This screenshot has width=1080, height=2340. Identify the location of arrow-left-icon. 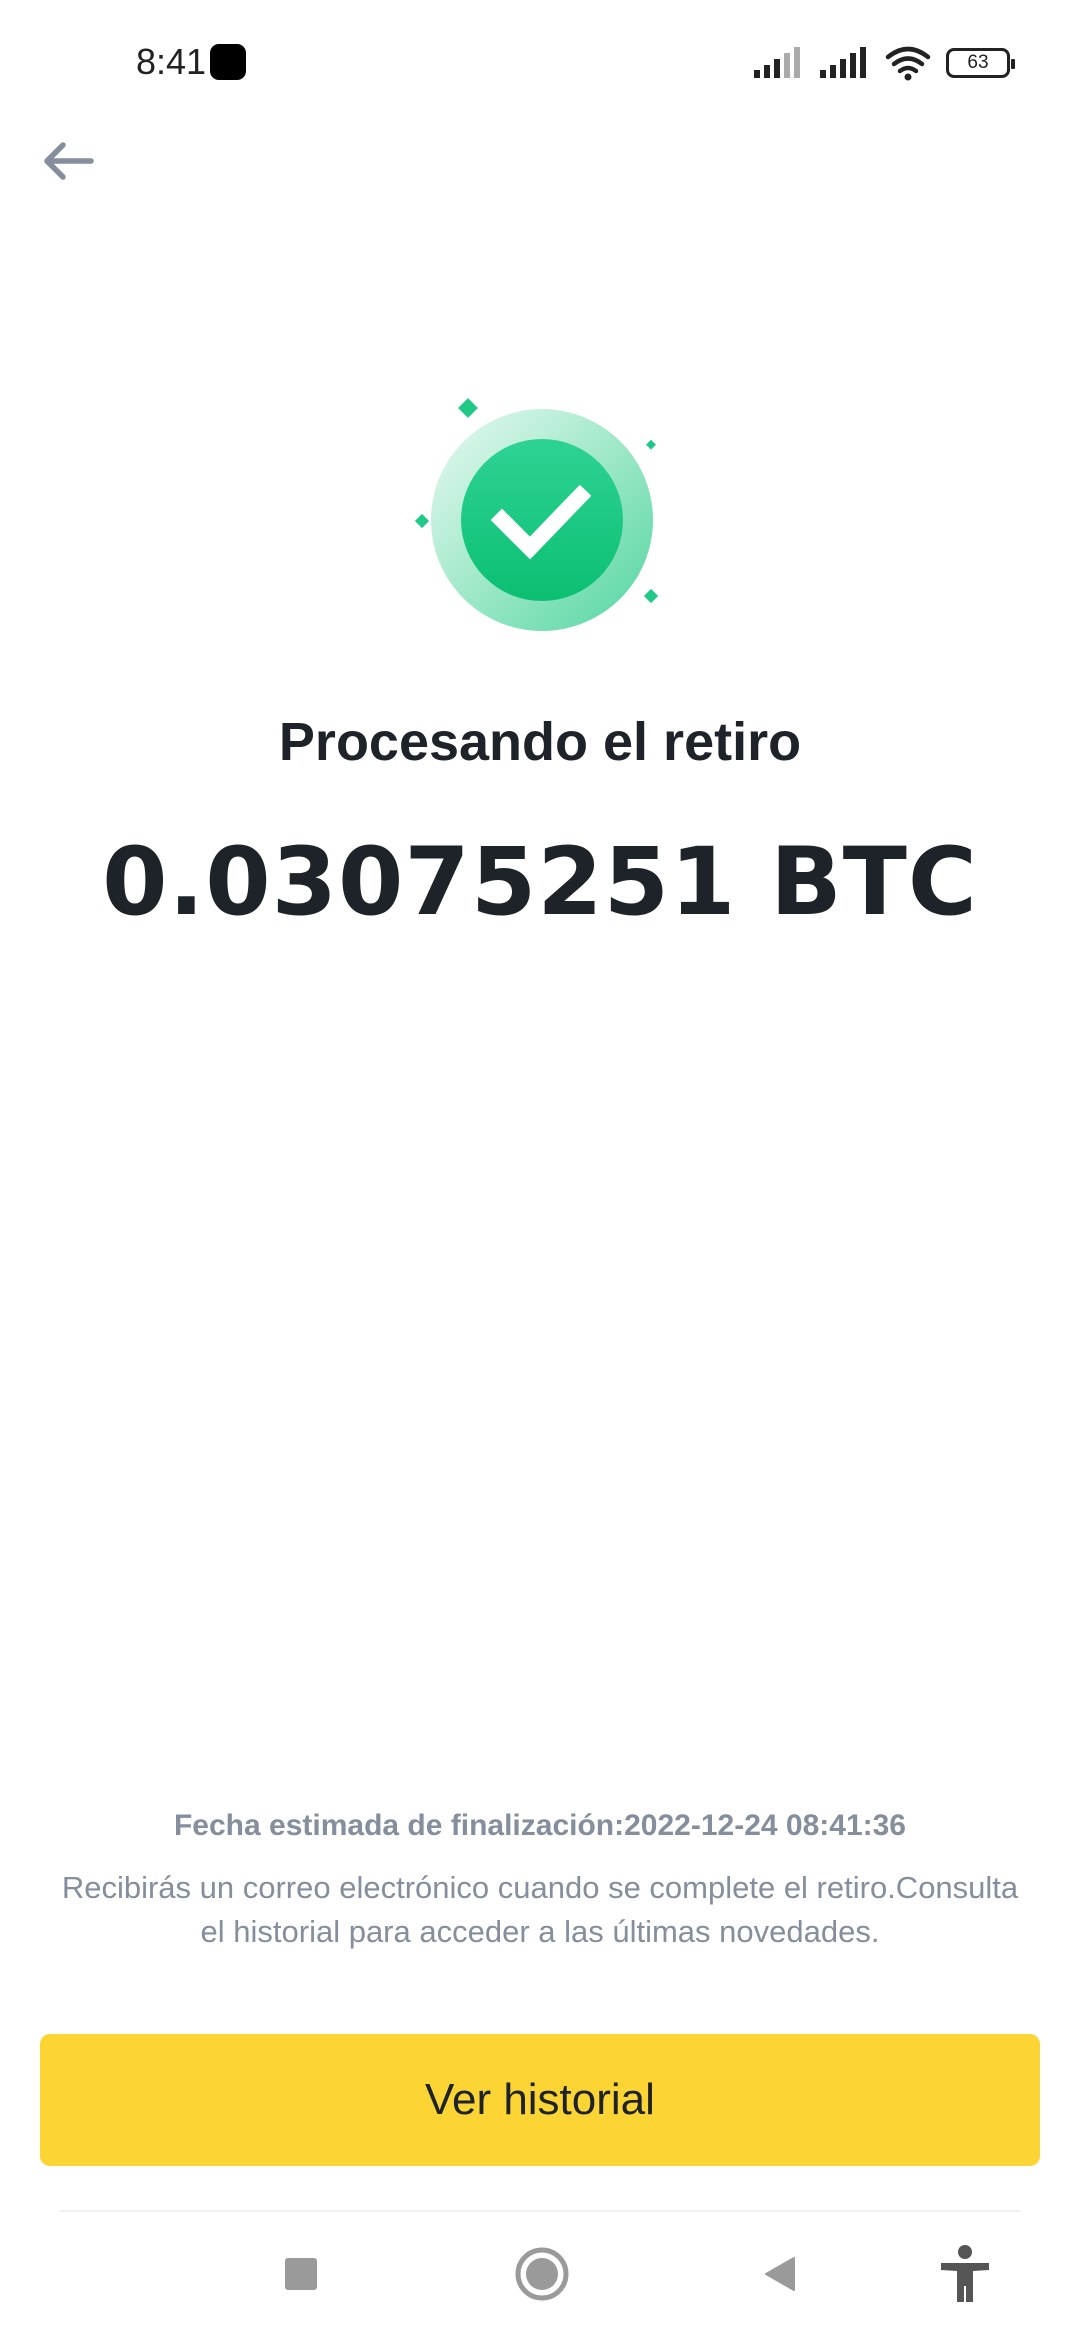
(69, 161).